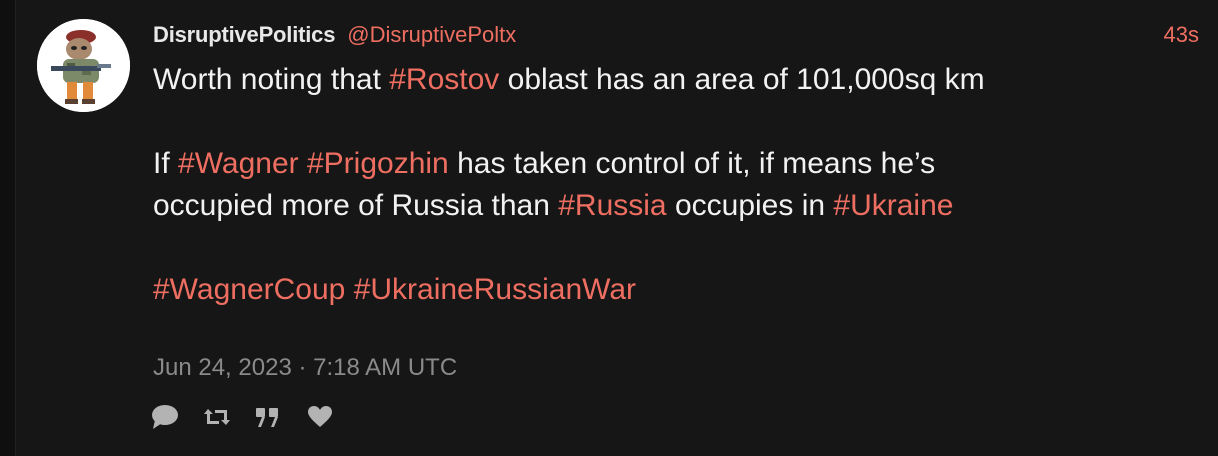 This screenshot has height=456, width=1218. What do you see at coordinates (356, 205) in the screenshot?
I see `content-text: occupied more of Russia than` at bounding box center [356, 205].